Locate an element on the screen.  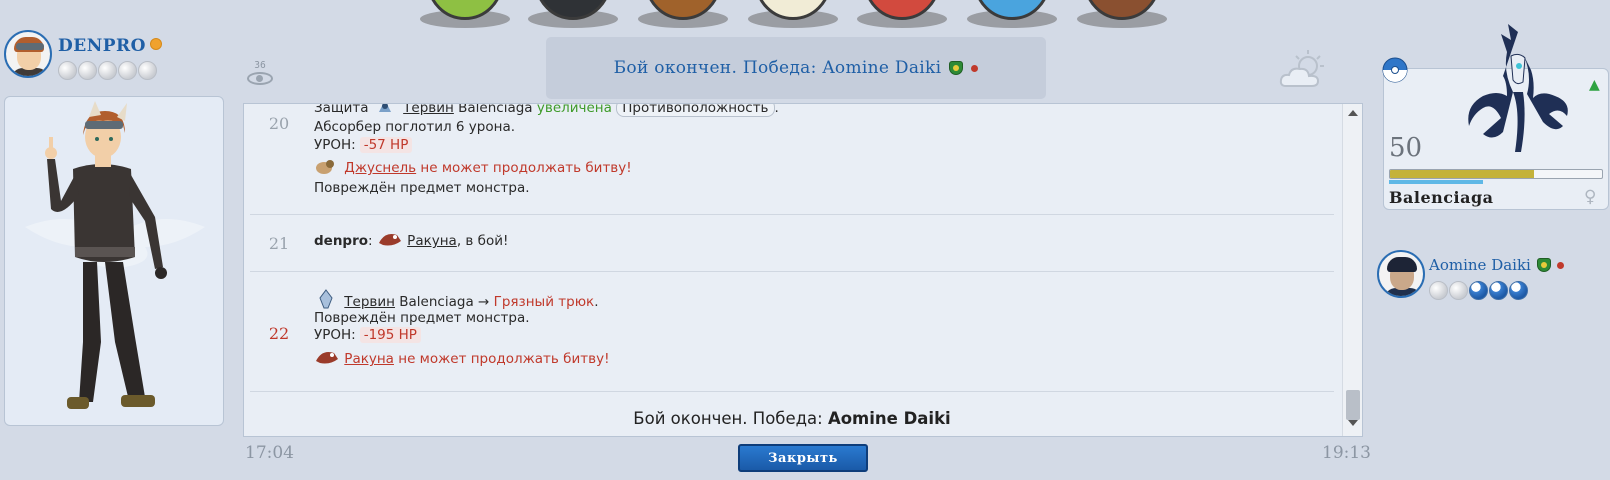
opponent-name-row: Aomine Daiki is located at coordinates (1496, 265).